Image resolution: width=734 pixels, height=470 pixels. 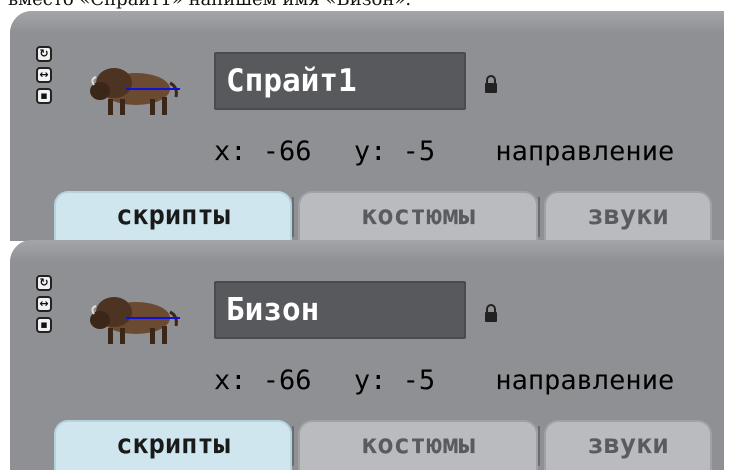 What do you see at coordinates (209, 5) in the screenshot?
I see `caption-text: вместо «Спрайт1» напишем имя «Бизон».` at bounding box center [209, 5].